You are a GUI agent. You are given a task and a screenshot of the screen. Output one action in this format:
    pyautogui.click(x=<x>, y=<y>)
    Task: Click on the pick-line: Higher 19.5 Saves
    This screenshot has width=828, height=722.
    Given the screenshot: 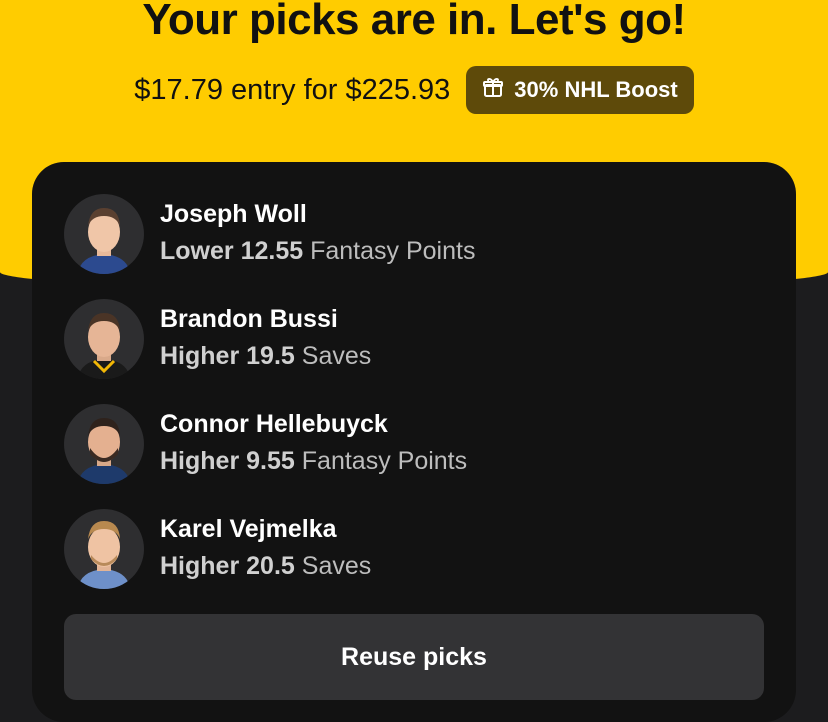 What is the action you would take?
    pyautogui.click(x=265, y=356)
    